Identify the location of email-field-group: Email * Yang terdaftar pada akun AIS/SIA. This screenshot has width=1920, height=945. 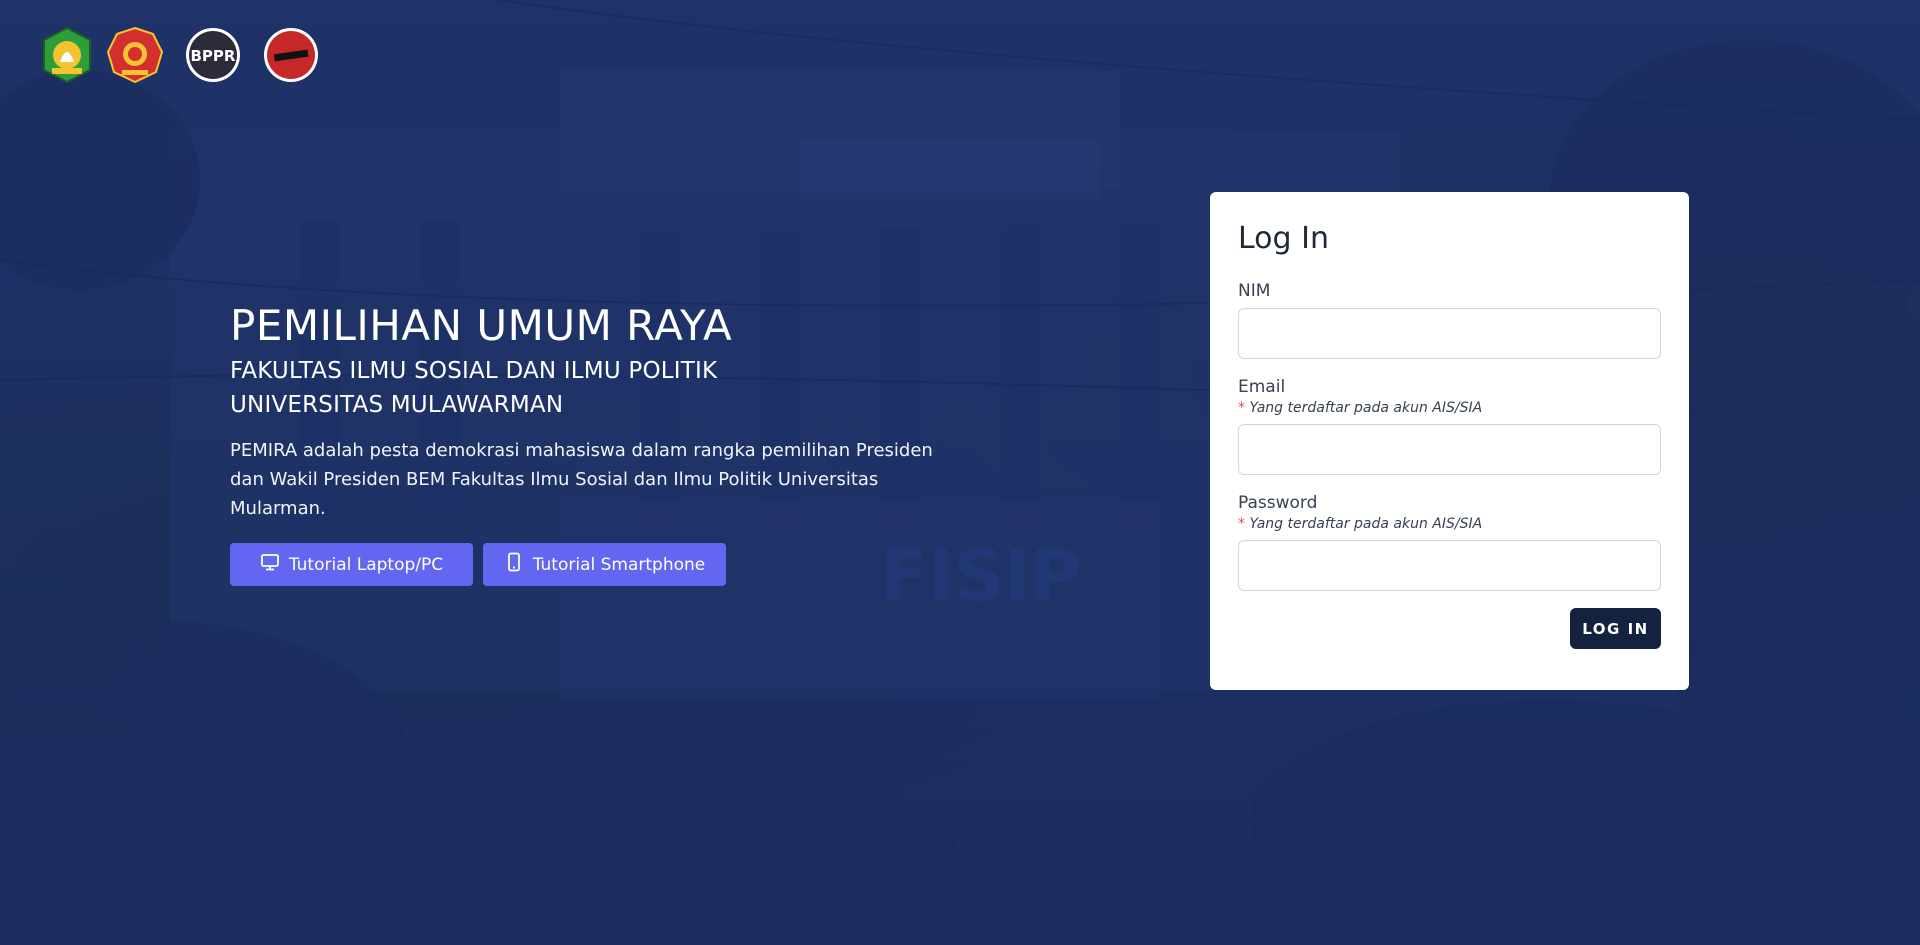
(1449, 425).